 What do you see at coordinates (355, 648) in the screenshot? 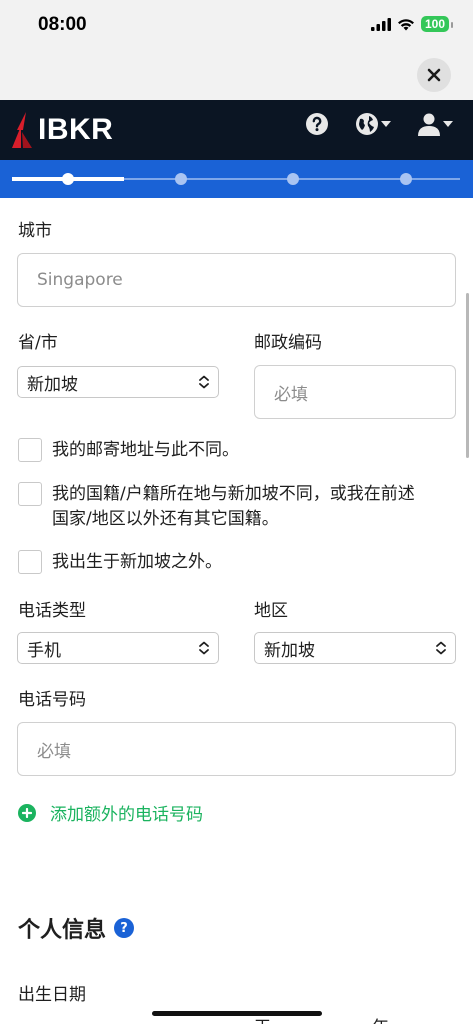
I see `region-select: 新加坡` at bounding box center [355, 648].